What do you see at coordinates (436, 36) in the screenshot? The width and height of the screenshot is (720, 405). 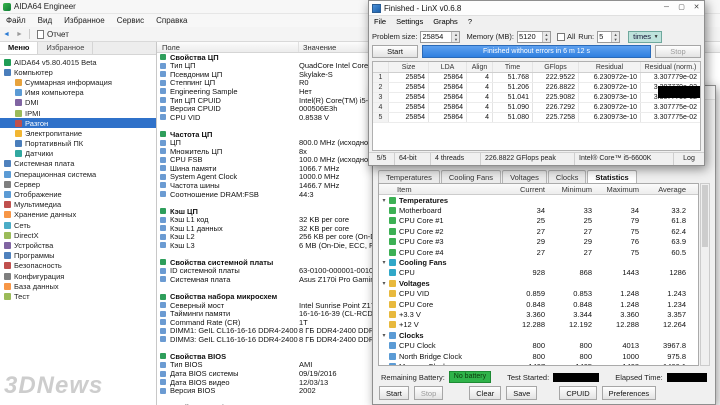 I see `problem-size-input` at bounding box center [436, 36].